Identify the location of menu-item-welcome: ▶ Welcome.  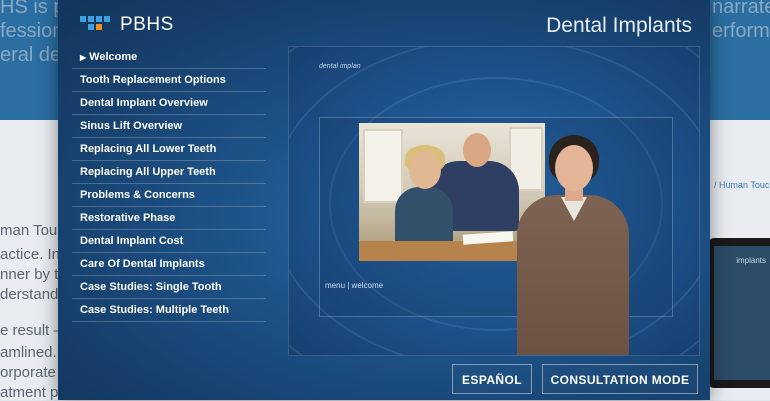
(169, 57).